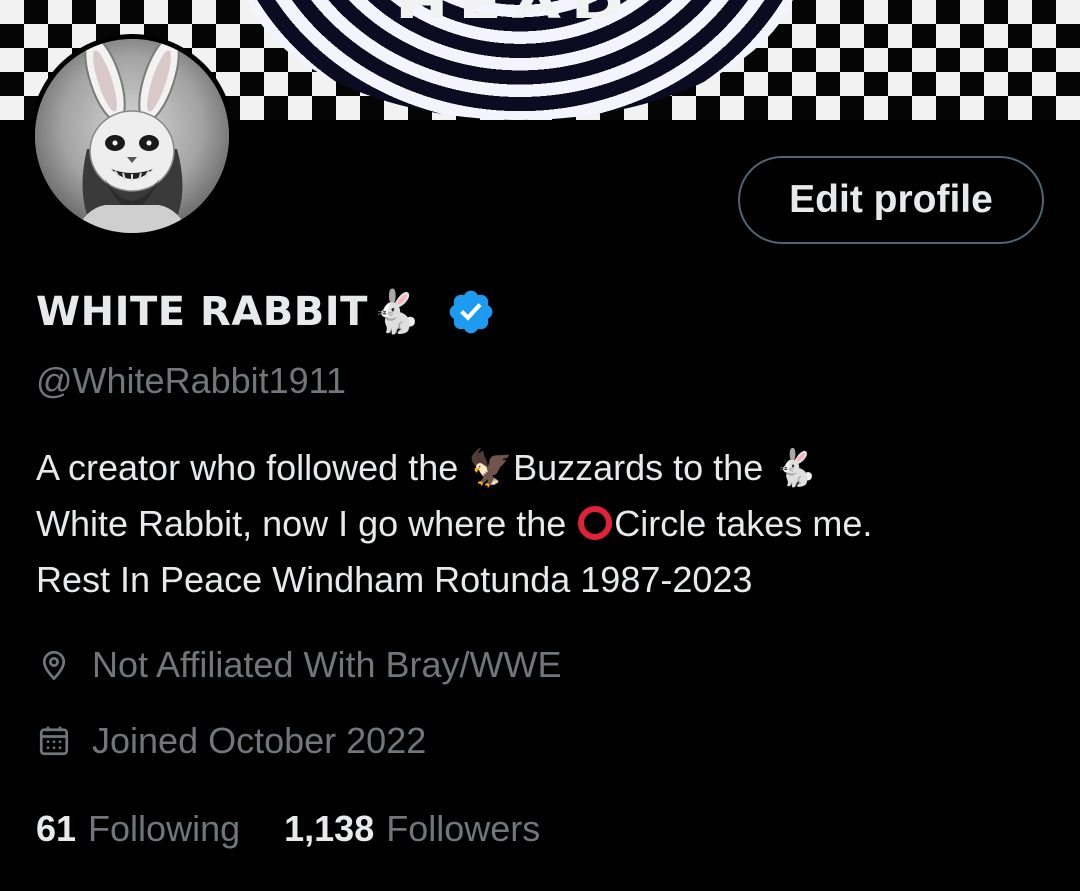  Describe the element at coordinates (252, 467) in the screenshot. I see `bio-text: A creator who followed the` at that location.